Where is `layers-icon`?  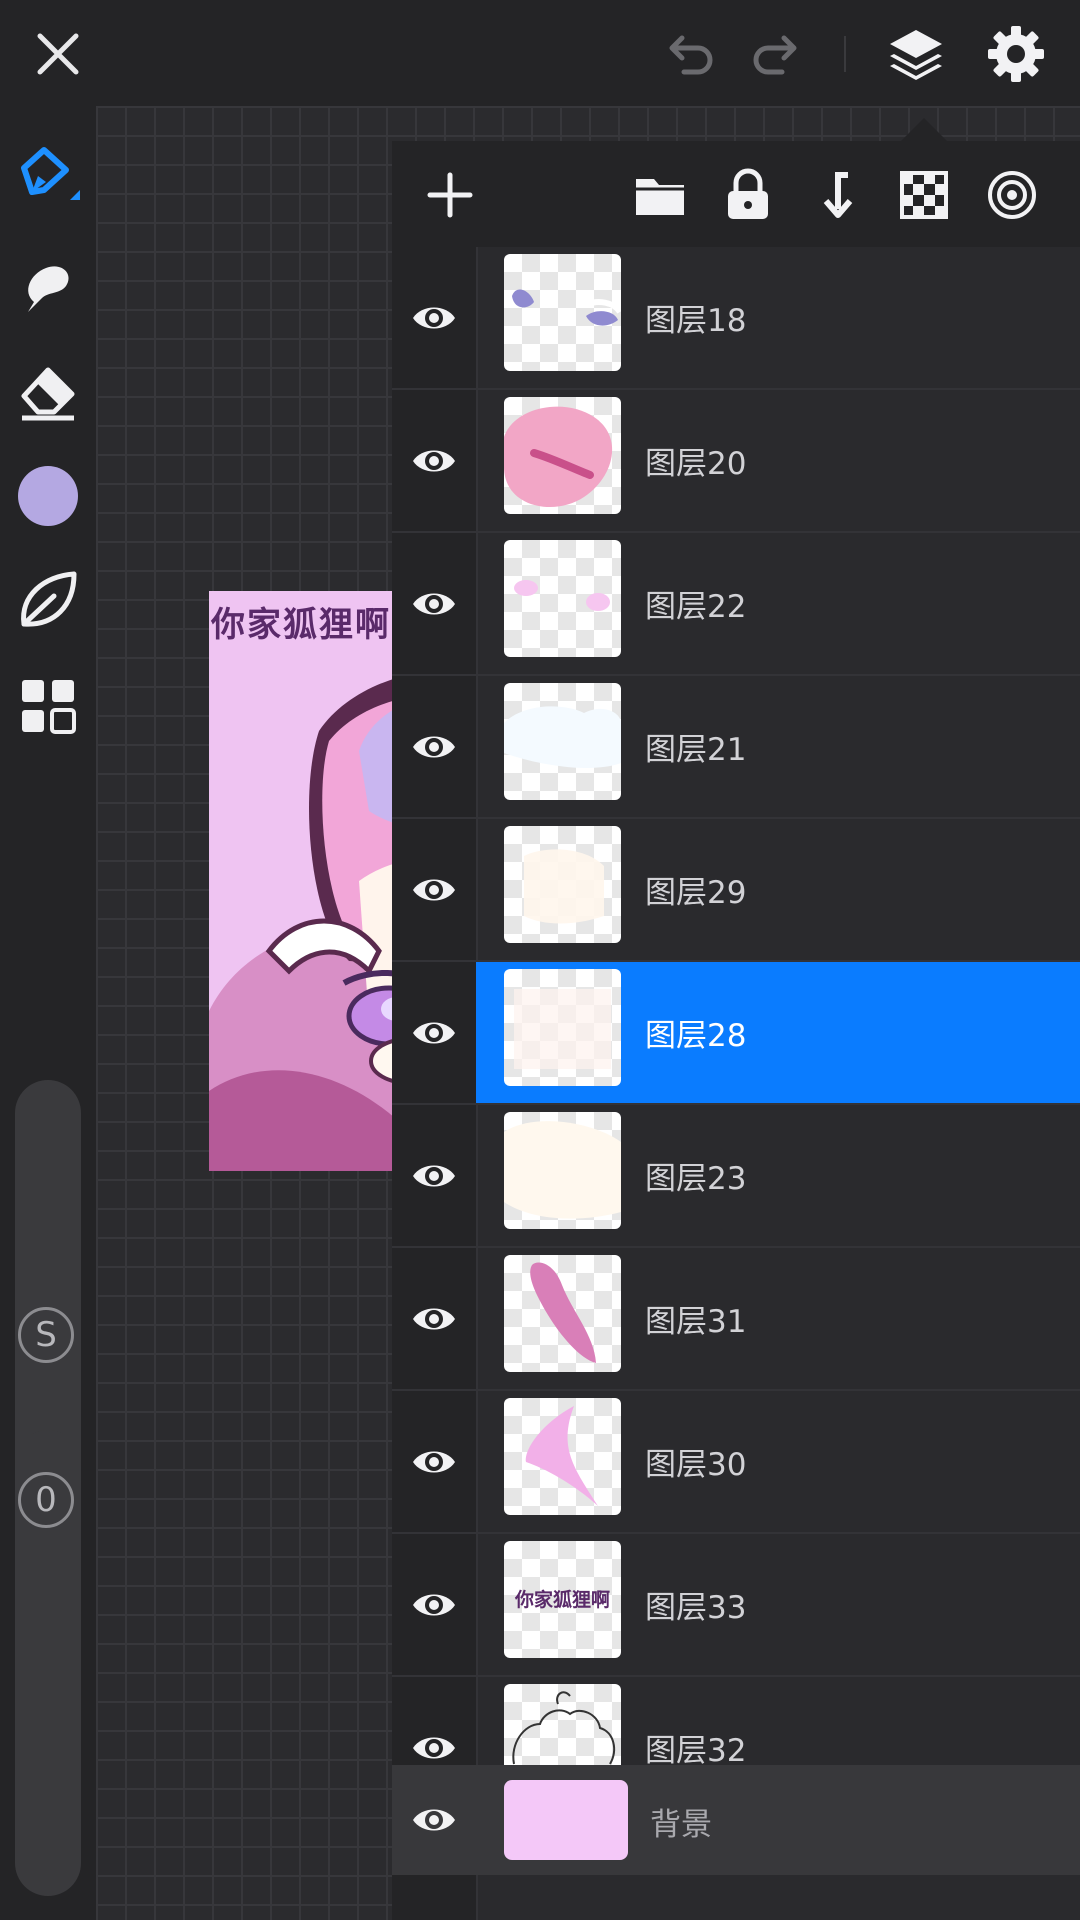
layers-icon is located at coordinates (916, 54).